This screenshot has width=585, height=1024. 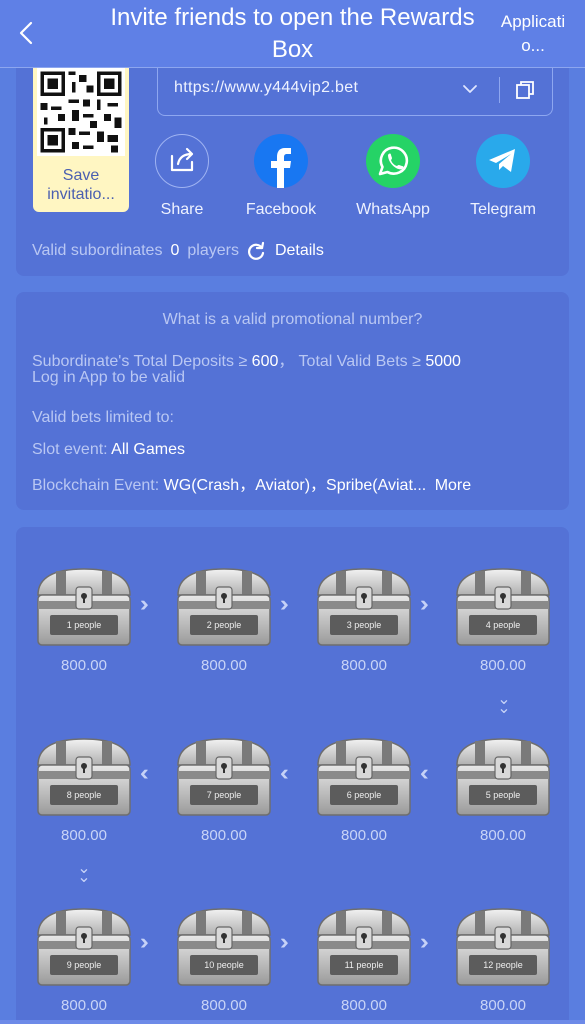 I want to click on reward-chest: 9 people 800.00, so click(x=84, y=959).